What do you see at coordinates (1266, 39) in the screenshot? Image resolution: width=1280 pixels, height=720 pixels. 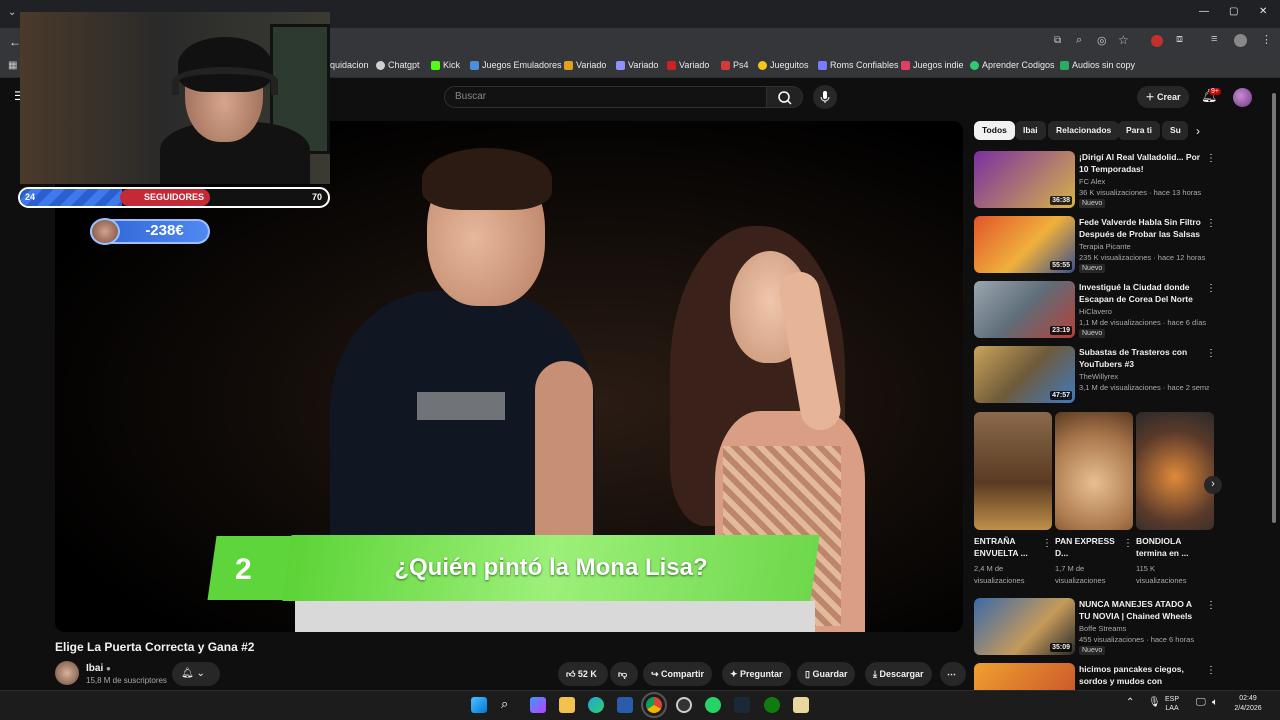 I see `browser-menu-icon: ⋮` at bounding box center [1266, 39].